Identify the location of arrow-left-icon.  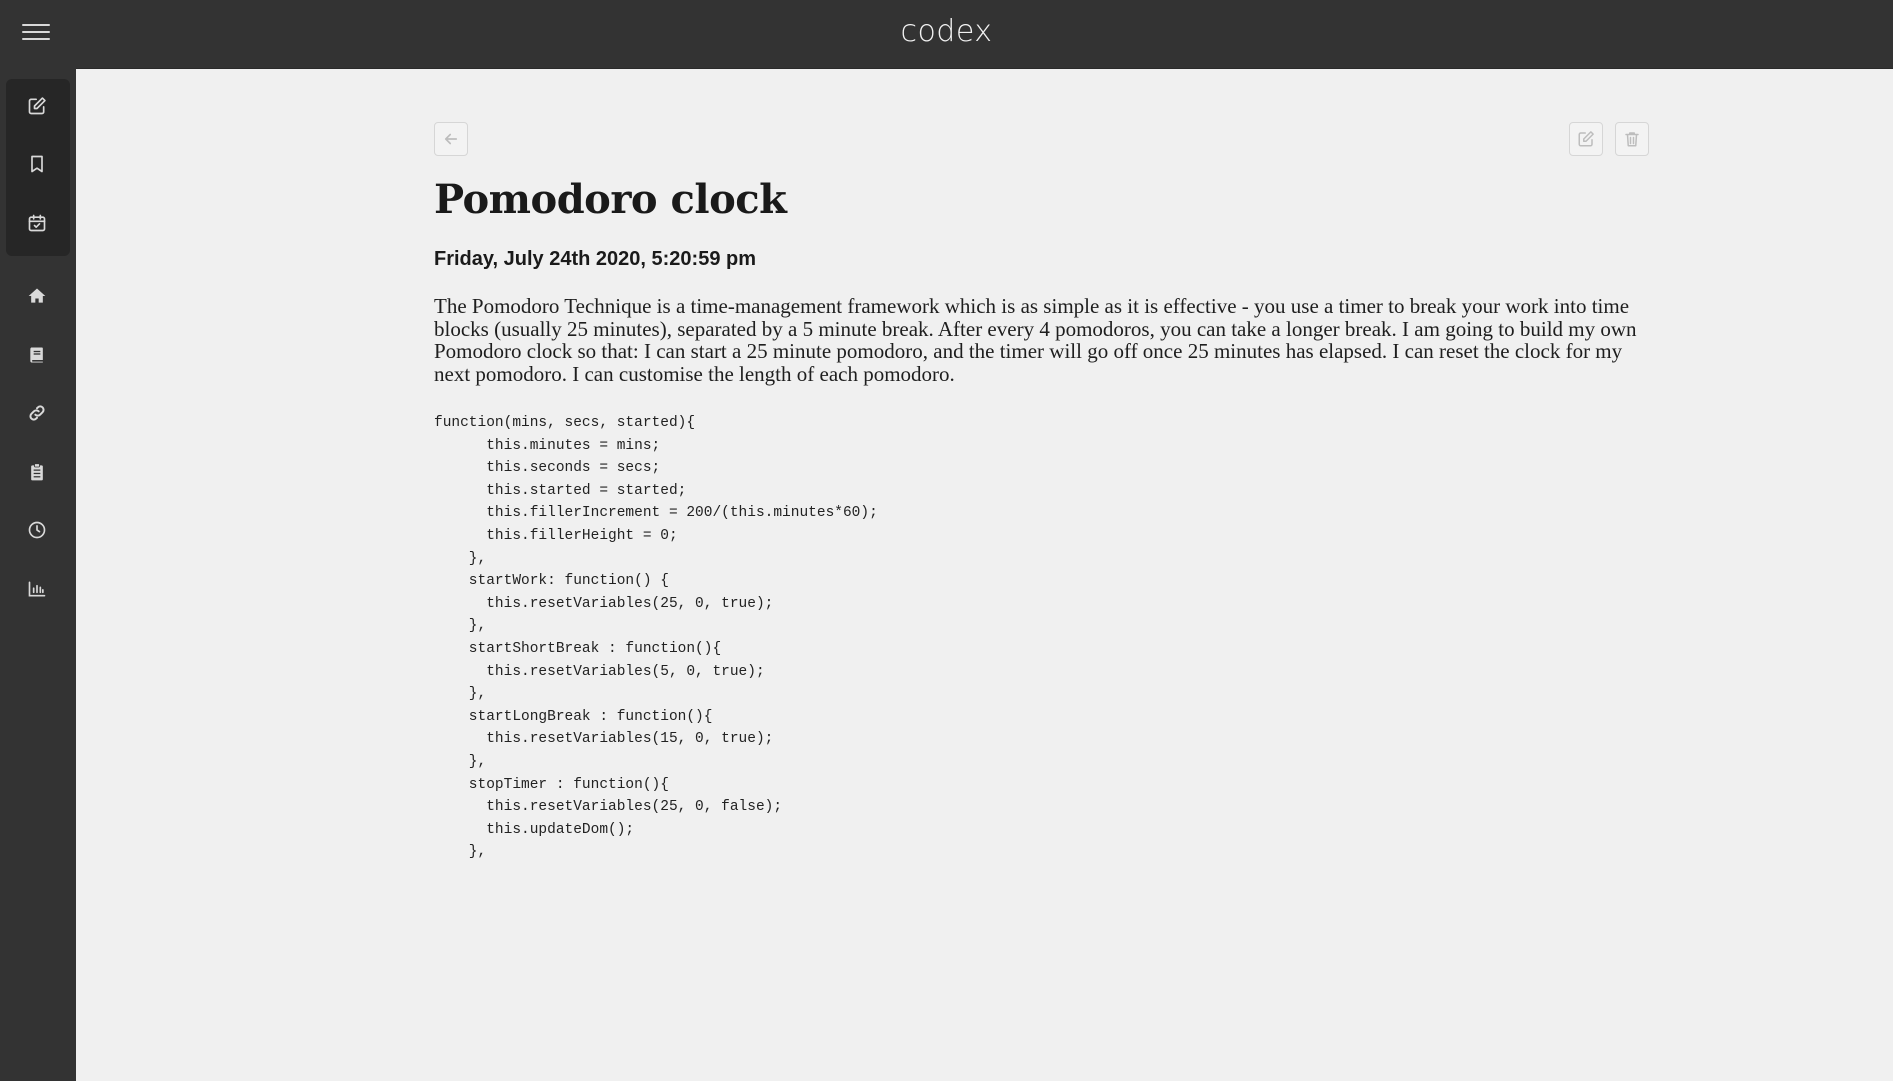
(451, 139).